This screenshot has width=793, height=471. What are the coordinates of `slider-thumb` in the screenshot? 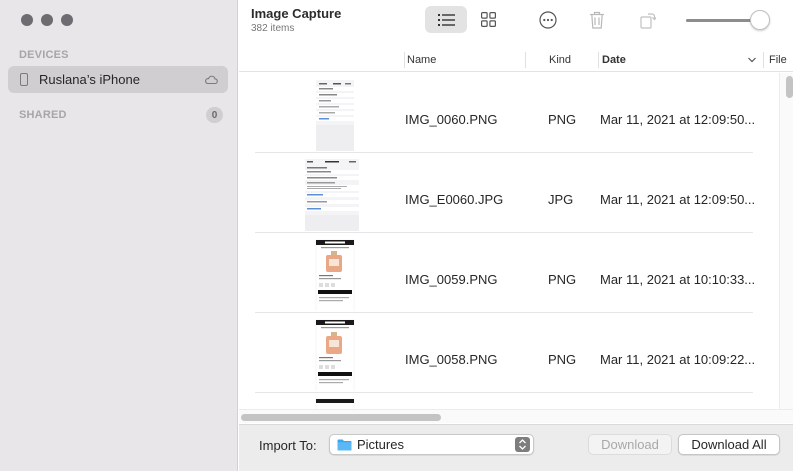 It's located at (760, 20).